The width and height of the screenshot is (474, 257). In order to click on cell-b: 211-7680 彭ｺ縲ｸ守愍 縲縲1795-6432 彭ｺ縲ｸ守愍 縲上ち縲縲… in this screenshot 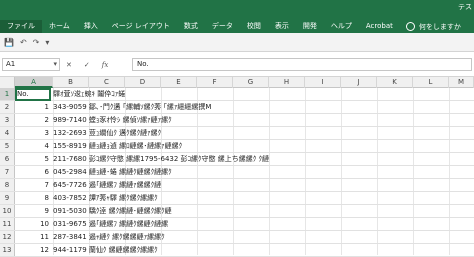, I will do `click(161, 159)`.